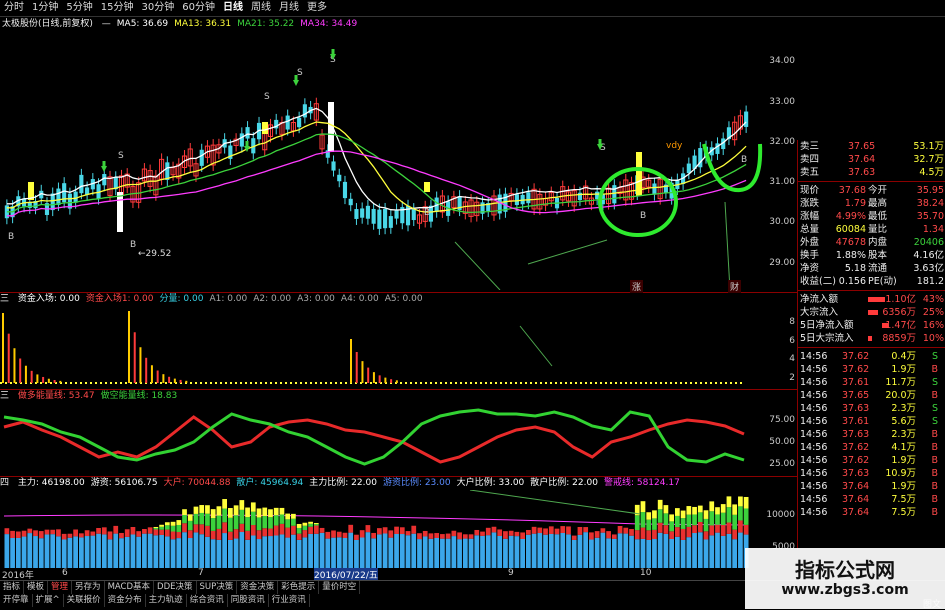  Describe the element at coordinates (300, 73) in the screenshot. I see `sell-marker: S` at that location.